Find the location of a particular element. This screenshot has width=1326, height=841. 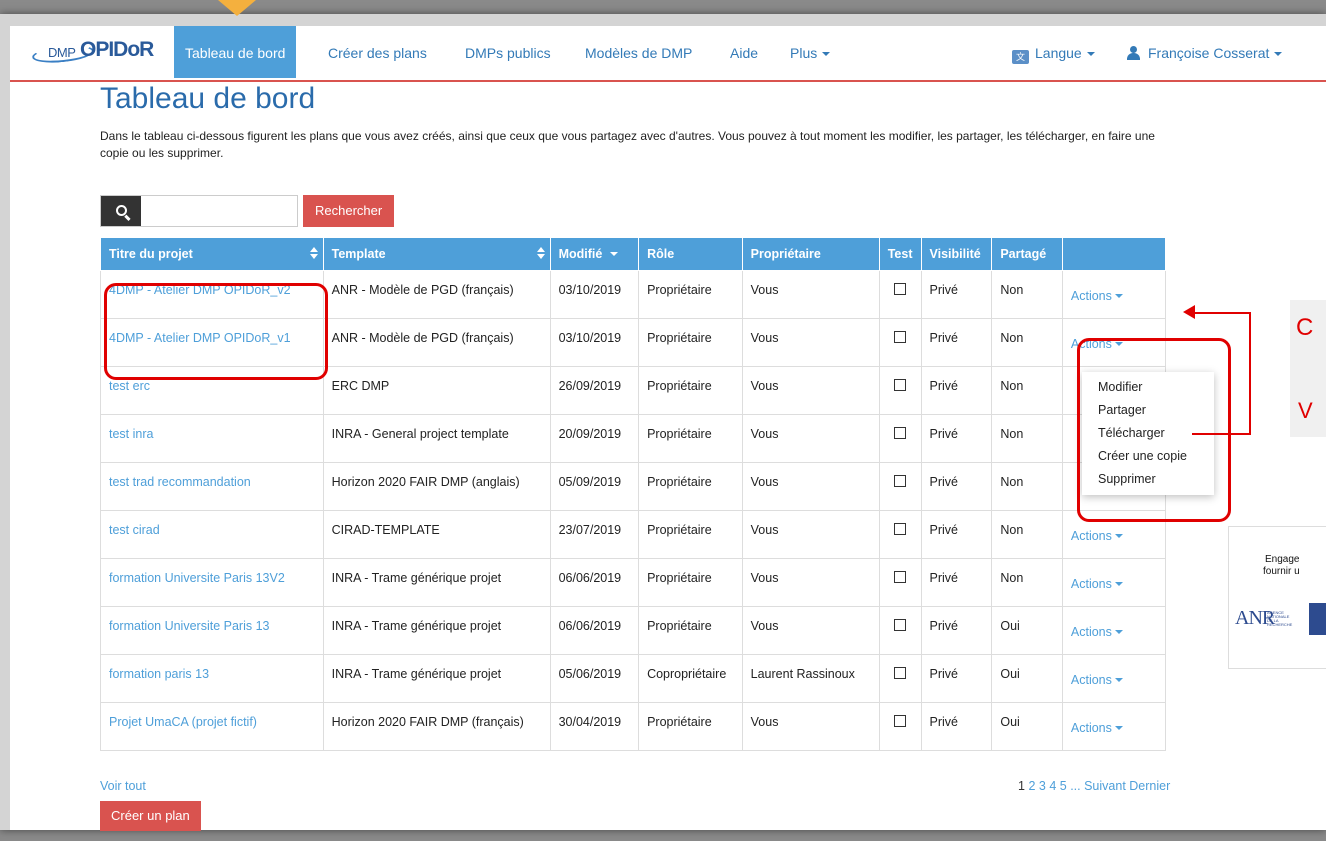

annotation-highlight-titles is located at coordinates (216, 331).